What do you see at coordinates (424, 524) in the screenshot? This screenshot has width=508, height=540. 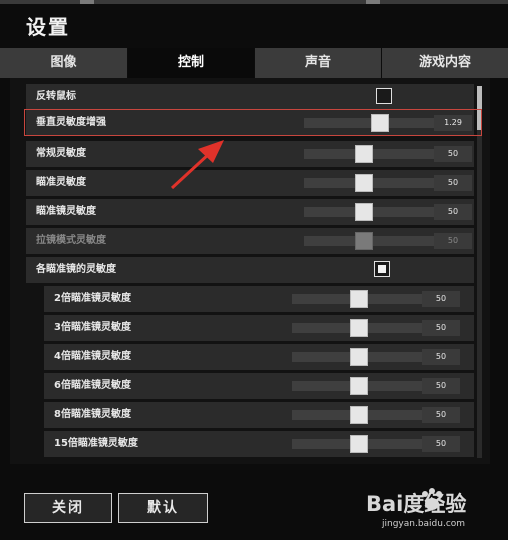 I see `watermark-url: jingyan.baidu.com` at bounding box center [424, 524].